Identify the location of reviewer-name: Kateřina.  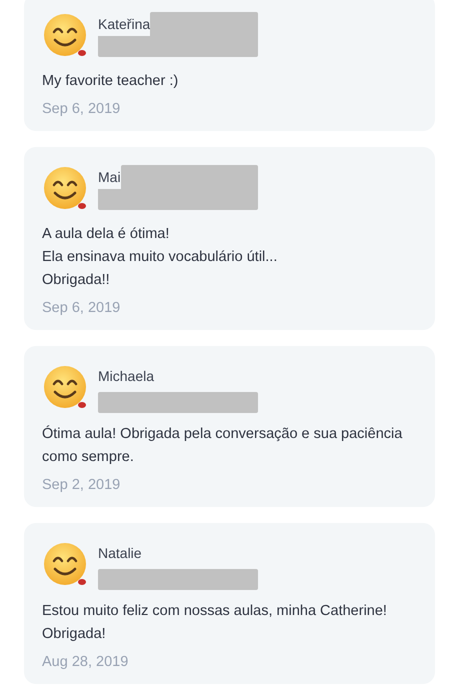
(124, 24).